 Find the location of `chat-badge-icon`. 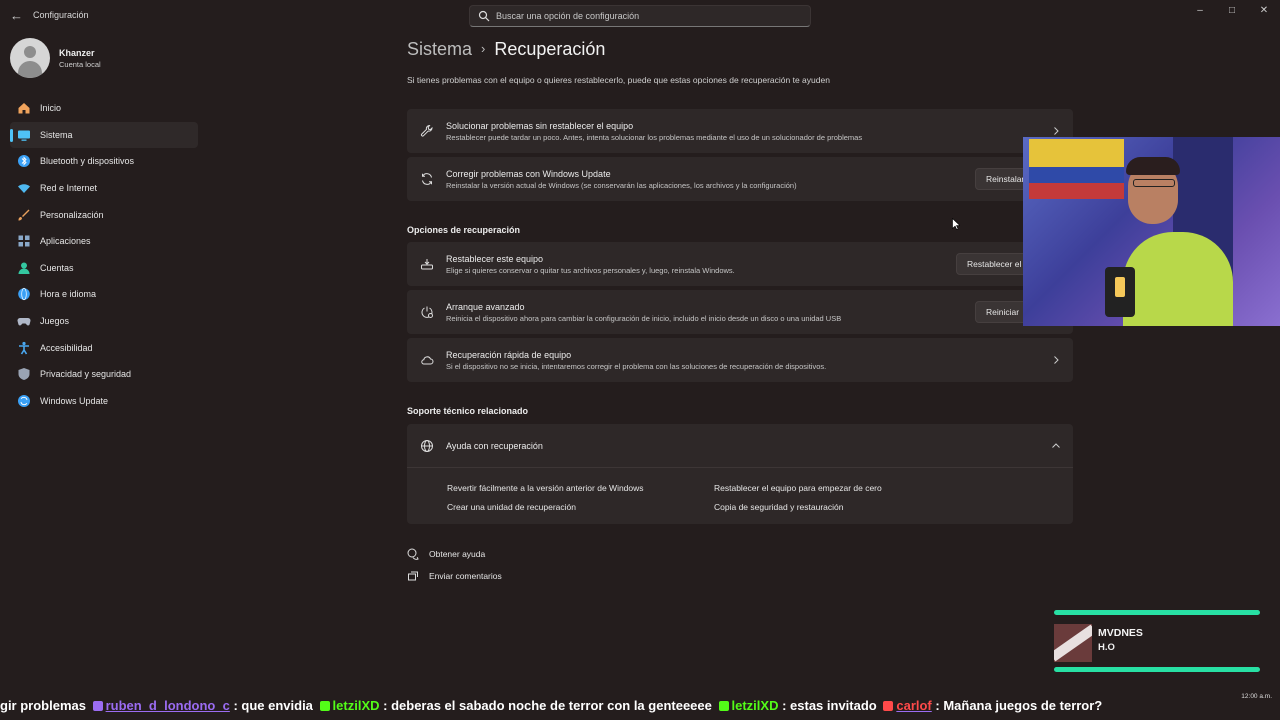

chat-badge-icon is located at coordinates (888, 706).